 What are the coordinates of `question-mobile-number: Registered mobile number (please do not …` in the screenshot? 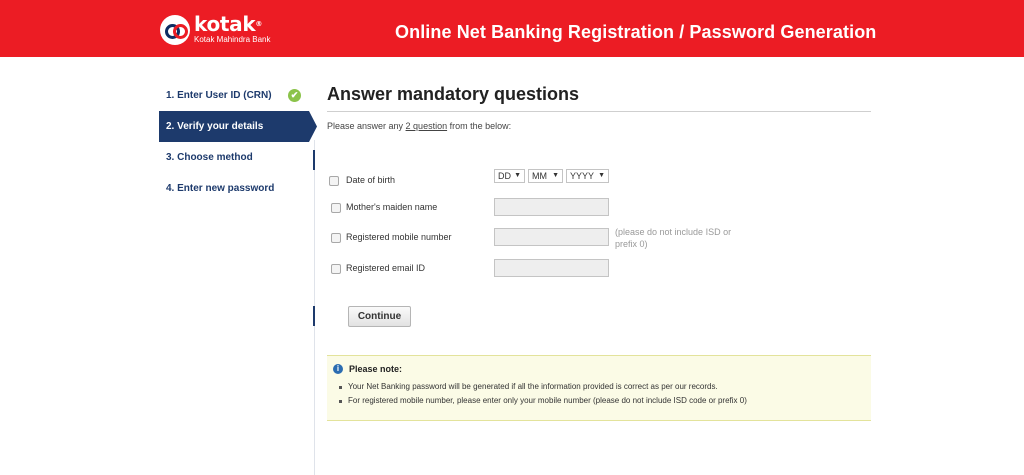 It's located at (599, 238).